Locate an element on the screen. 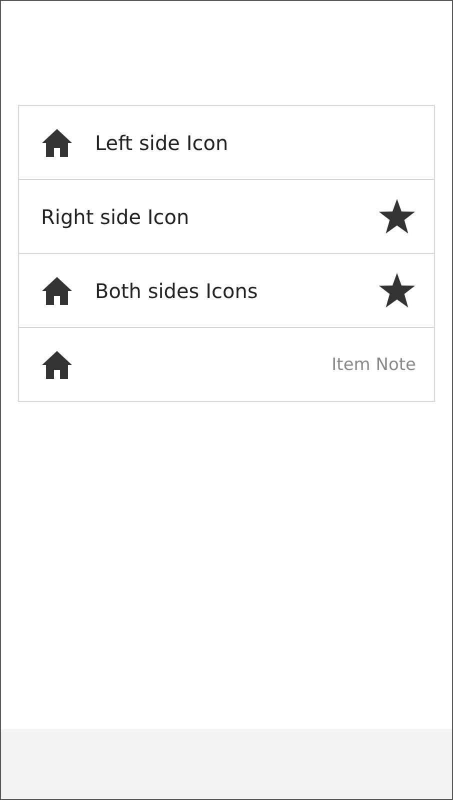 The width and height of the screenshot is (453, 800). item-note: Item Note is located at coordinates (374, 364).